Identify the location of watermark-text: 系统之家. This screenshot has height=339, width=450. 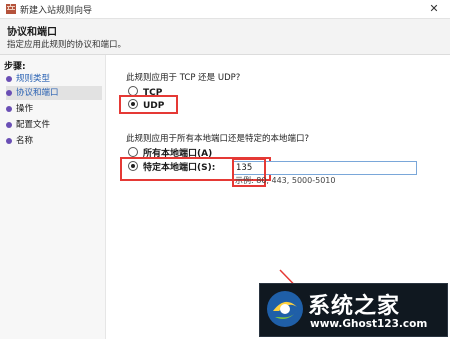
(354, 306).